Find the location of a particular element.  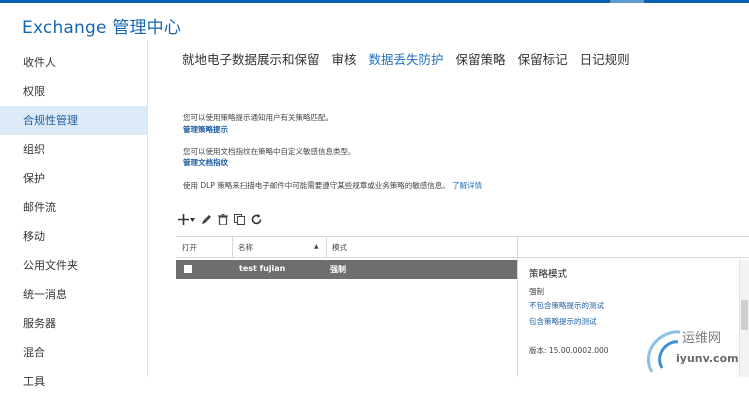

manage-policy-tips-link: 管理策略提示 is located at coordinates (205, 129).